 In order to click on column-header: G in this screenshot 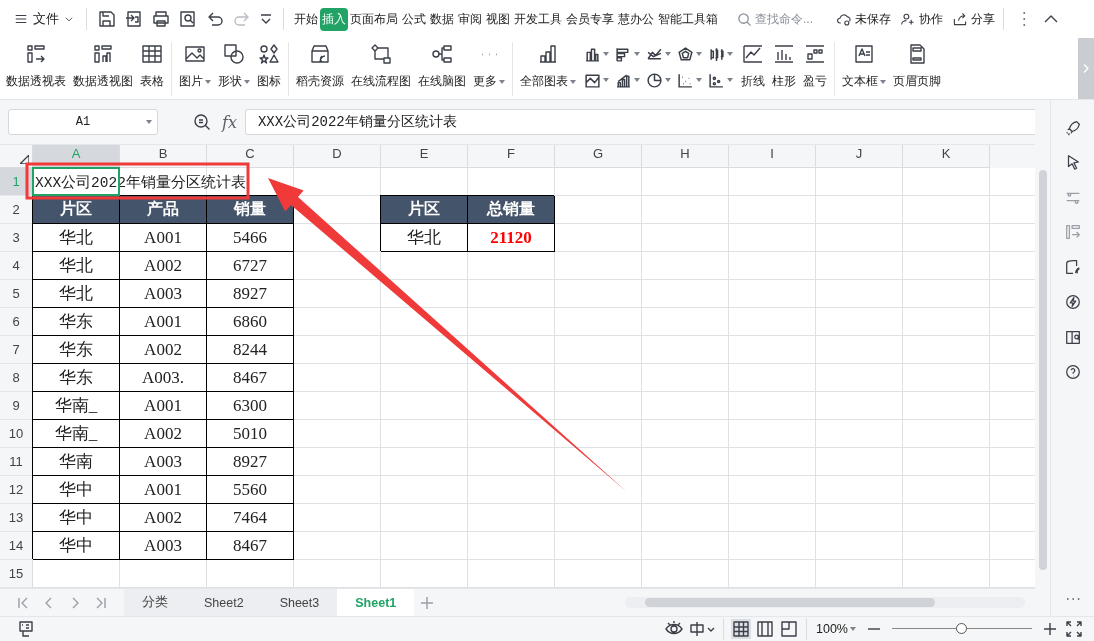, I will do `click(598, 156)`.